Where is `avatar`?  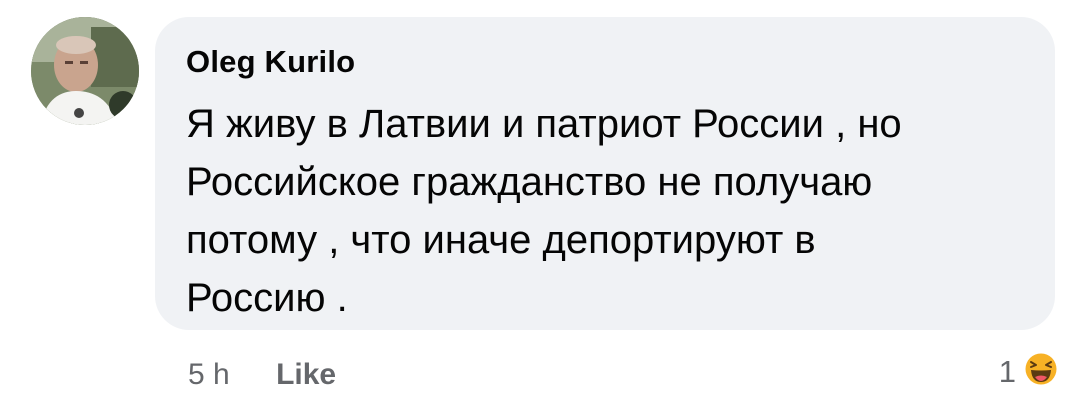
avatar is located at coordinates (85, 71).